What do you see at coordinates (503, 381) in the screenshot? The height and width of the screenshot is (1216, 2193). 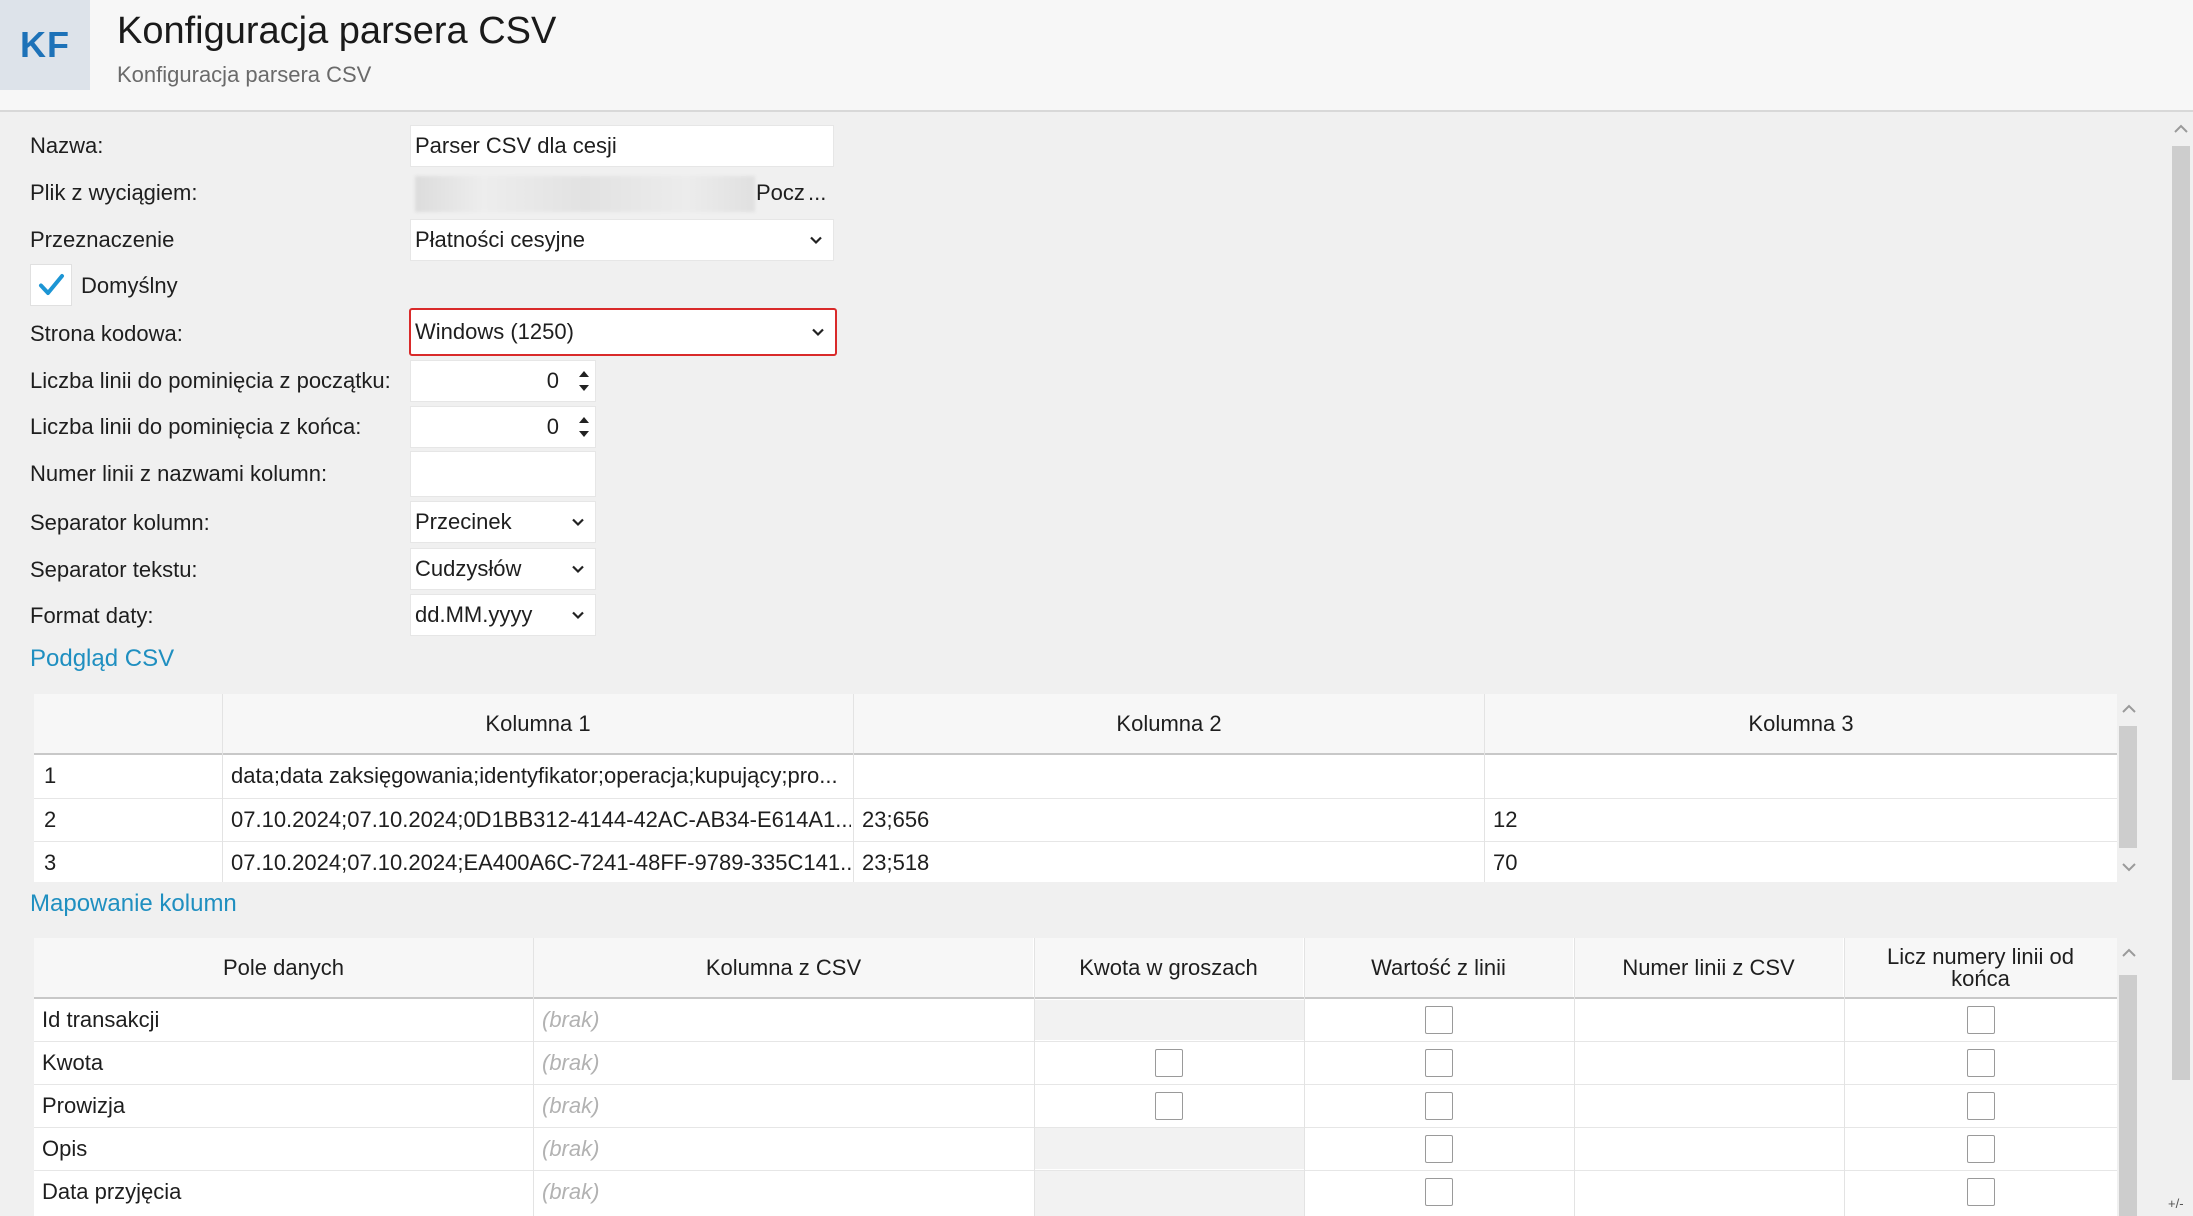 I see `skip-start-spinner: 0` at bounding box center [503, 381].